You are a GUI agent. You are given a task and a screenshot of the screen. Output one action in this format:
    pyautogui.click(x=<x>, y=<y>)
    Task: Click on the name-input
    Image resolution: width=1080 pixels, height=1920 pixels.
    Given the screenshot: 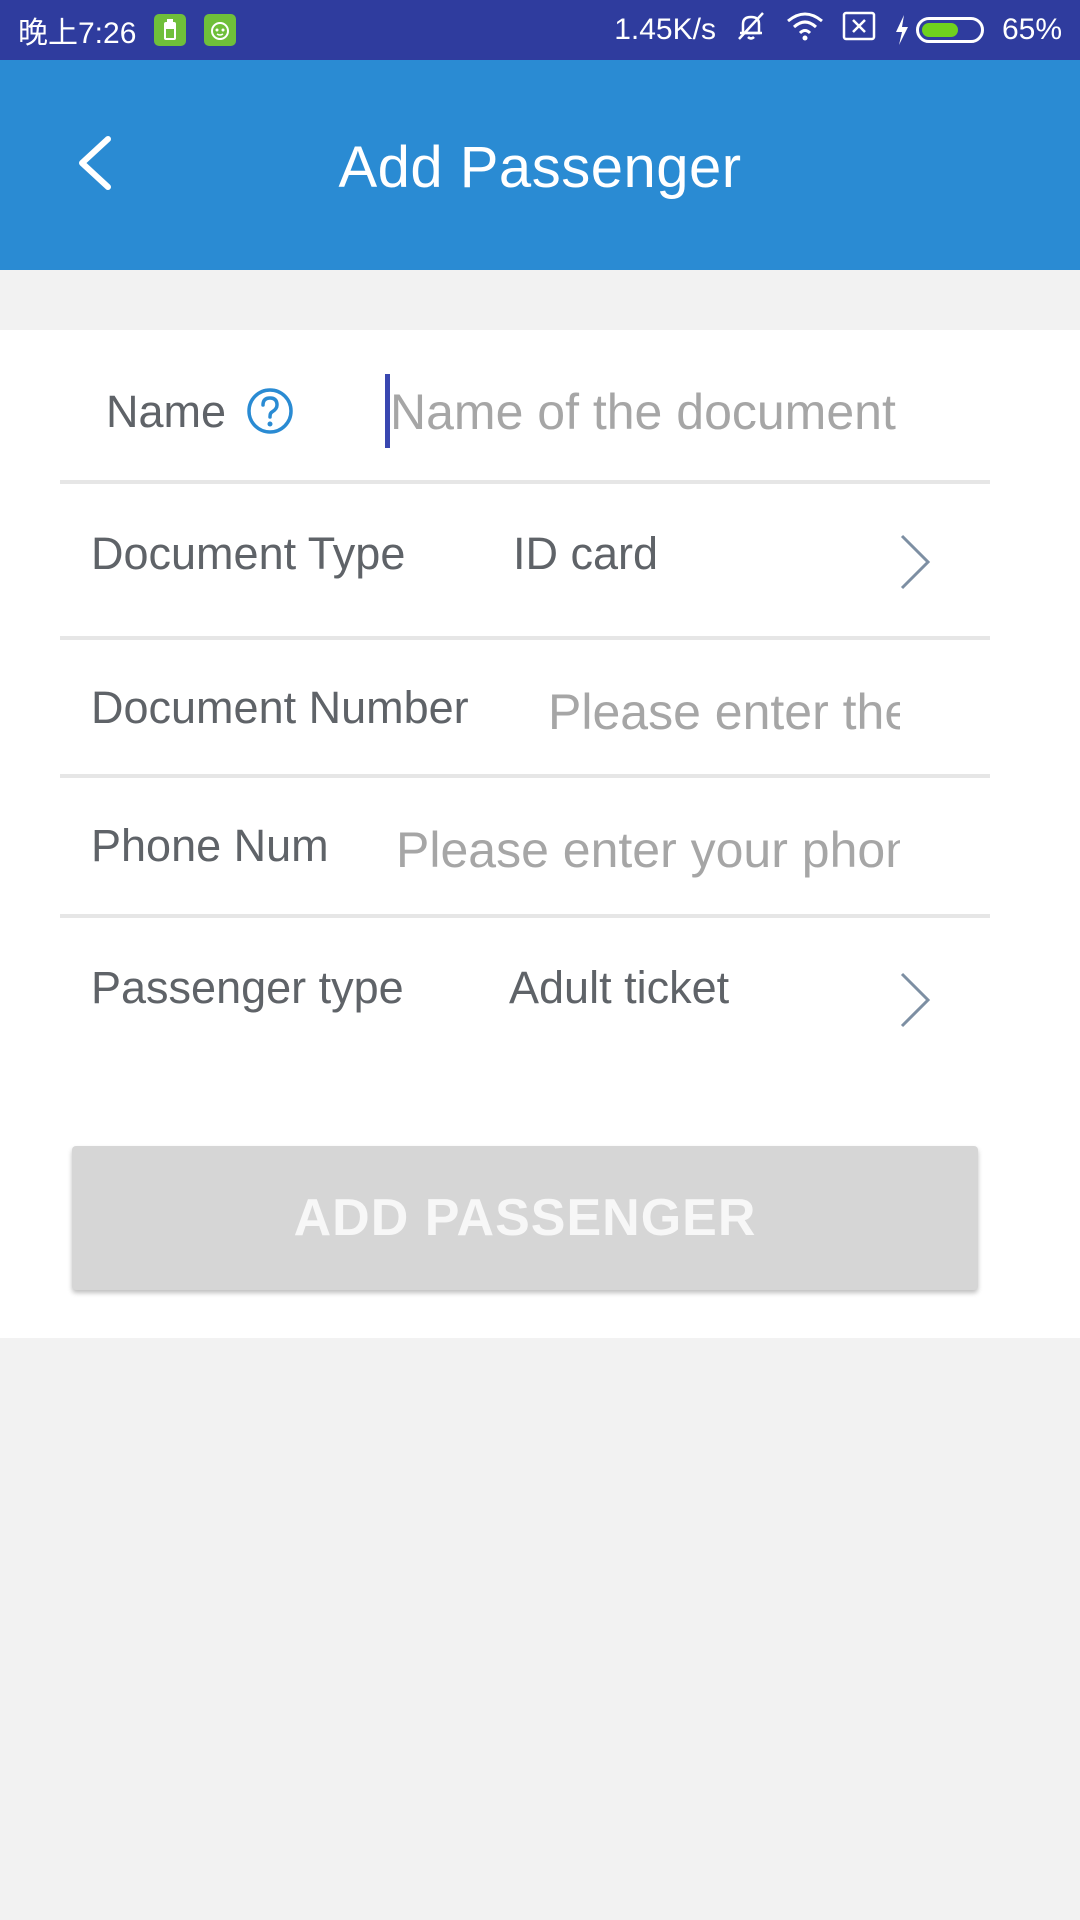 What is the action you would take?
    pyautogui.click(x=660, y=412)
    